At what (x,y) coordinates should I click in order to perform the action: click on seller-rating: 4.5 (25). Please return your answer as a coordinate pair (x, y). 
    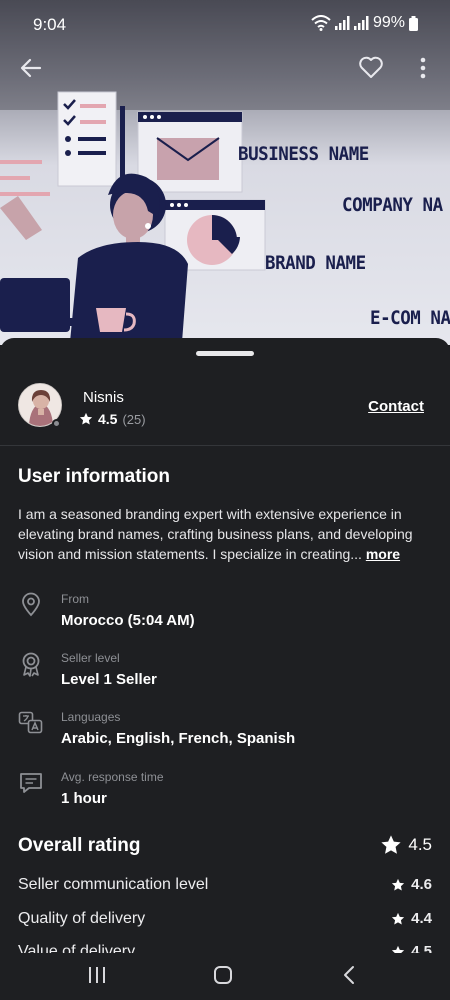
    Looking at the image, I should click on (112, 419).